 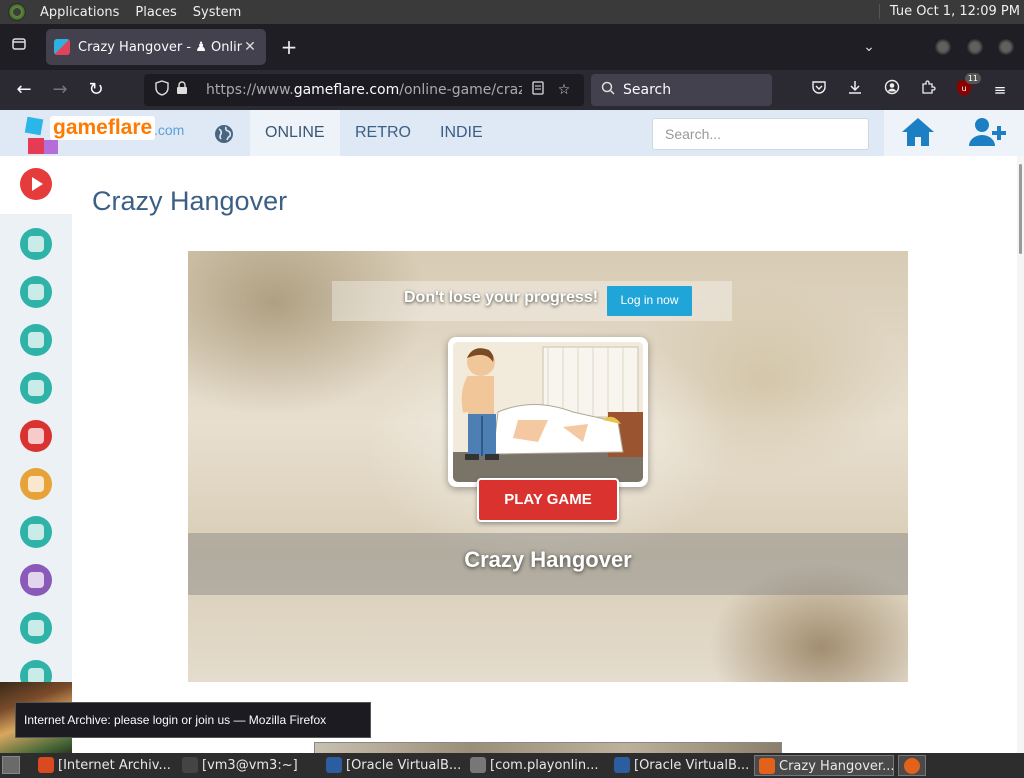 I want to click on category-penguin-glyph, so click(x=36, y=292).